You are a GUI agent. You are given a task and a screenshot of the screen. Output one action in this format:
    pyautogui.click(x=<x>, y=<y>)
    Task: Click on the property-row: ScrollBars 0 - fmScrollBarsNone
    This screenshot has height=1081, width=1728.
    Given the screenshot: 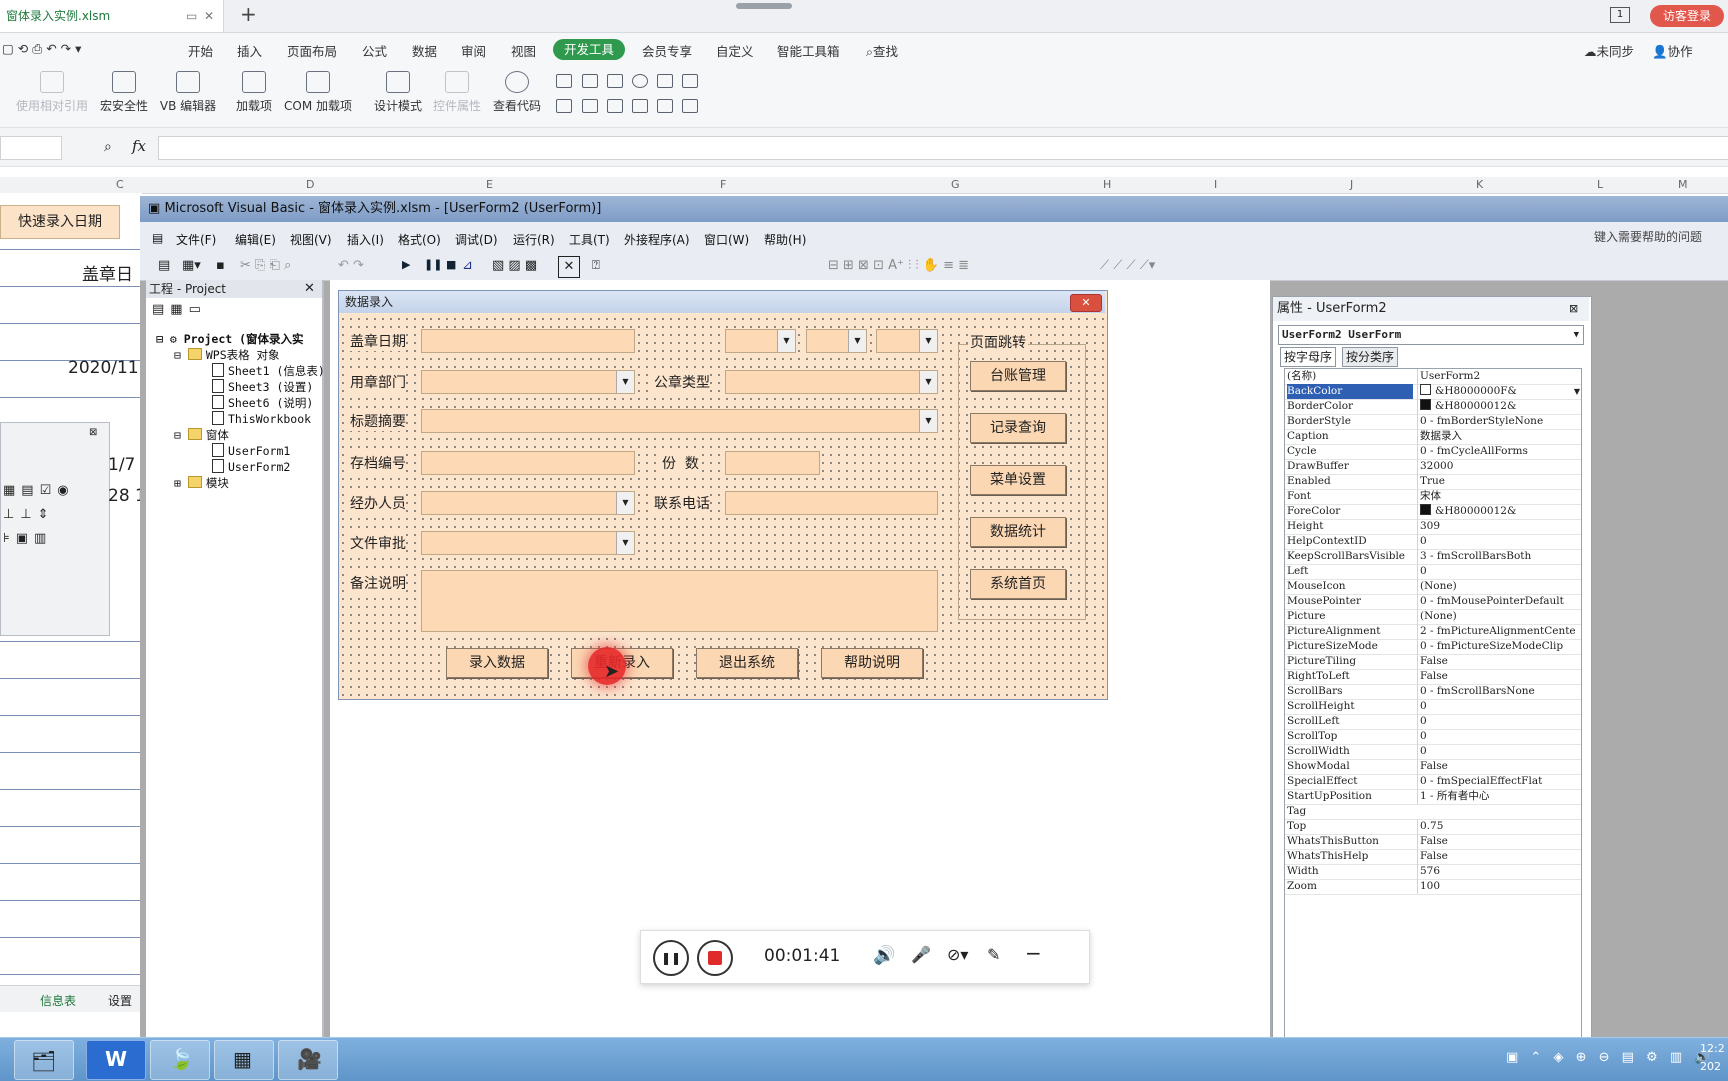 What is the action you would take?
    pyautogui.click(x=1433, y=692)
    